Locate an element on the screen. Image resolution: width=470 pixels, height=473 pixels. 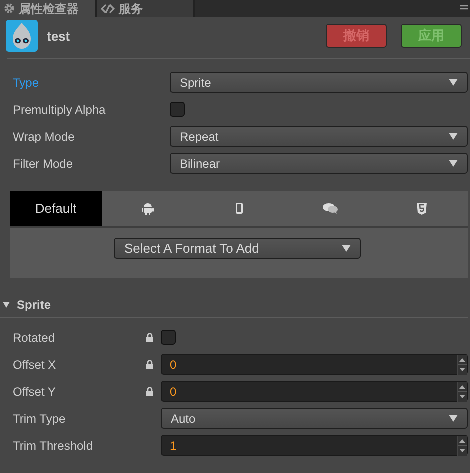
property-label: Type is located at coordinates (26, 83).